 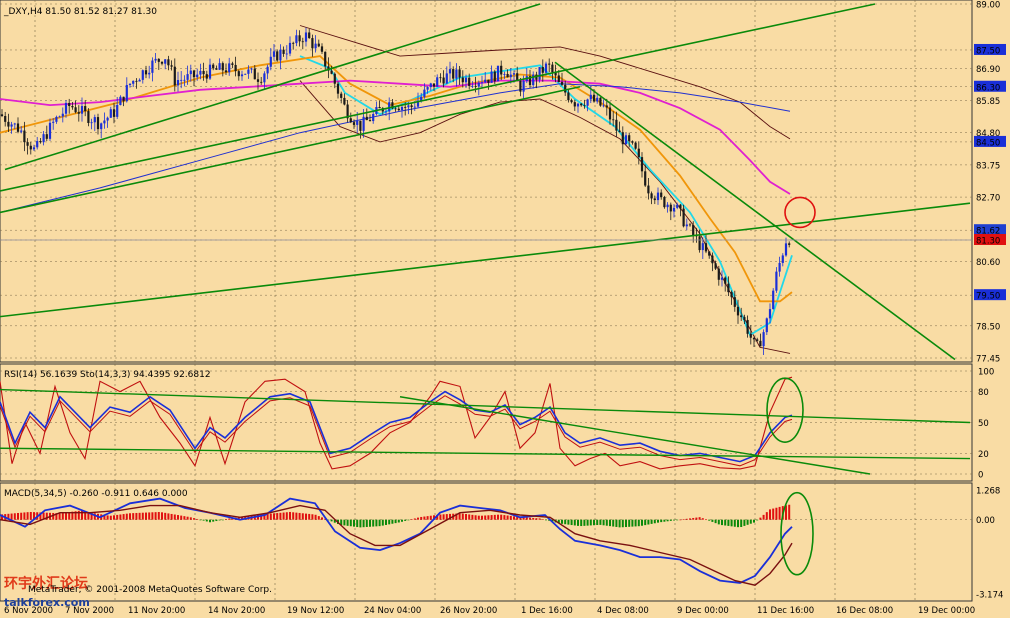 I want to click on price-label: 85.85, so click(x=988, y=102).